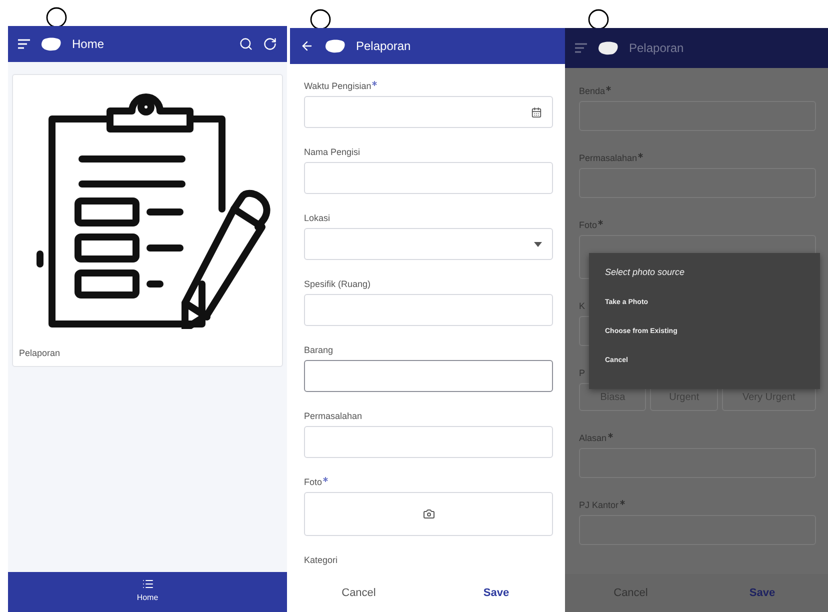 The height and width of the screenshot is (612, 828). I want to click on field-label: PJ Kantor, so click(599, 505).